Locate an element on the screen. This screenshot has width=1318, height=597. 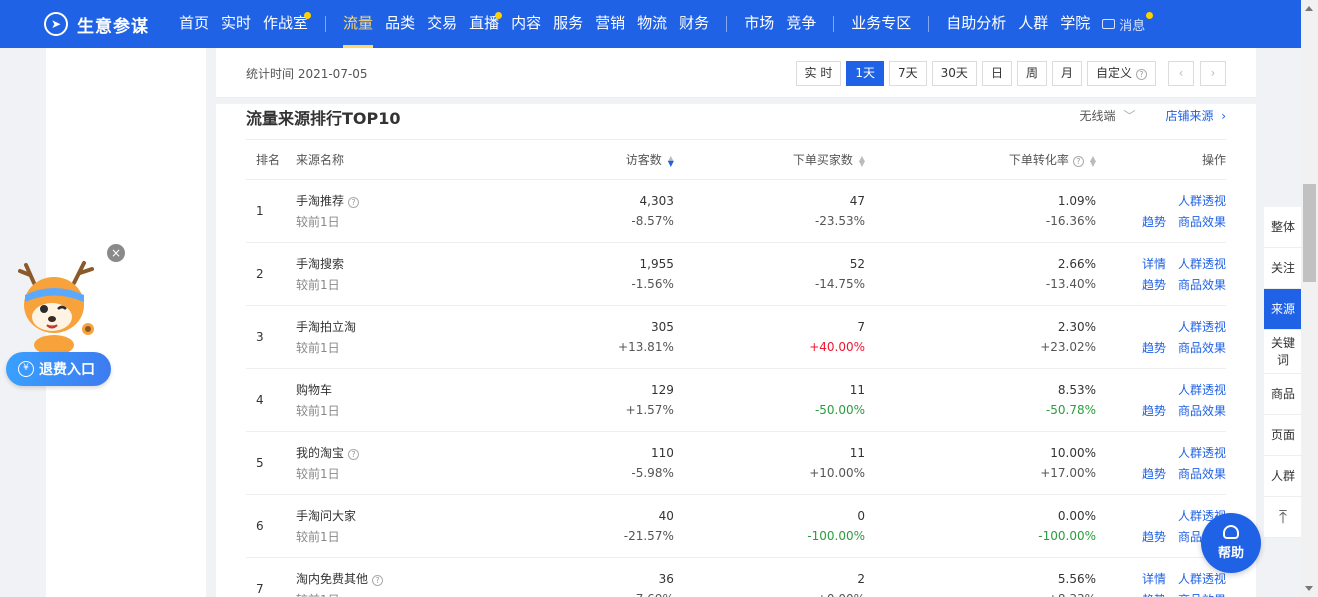
op-spacer is located at coordinates (1154, 389).